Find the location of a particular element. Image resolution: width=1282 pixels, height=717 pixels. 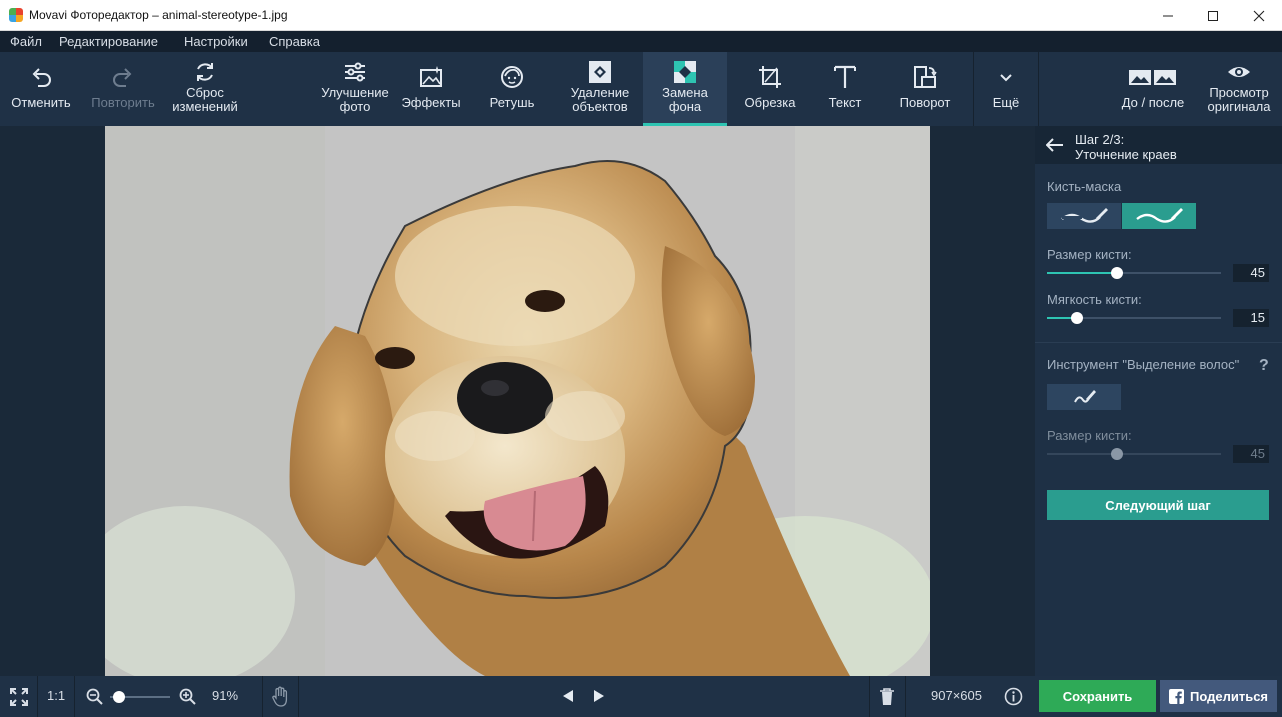

minimize-icon is located at coordinates (1167, 15).